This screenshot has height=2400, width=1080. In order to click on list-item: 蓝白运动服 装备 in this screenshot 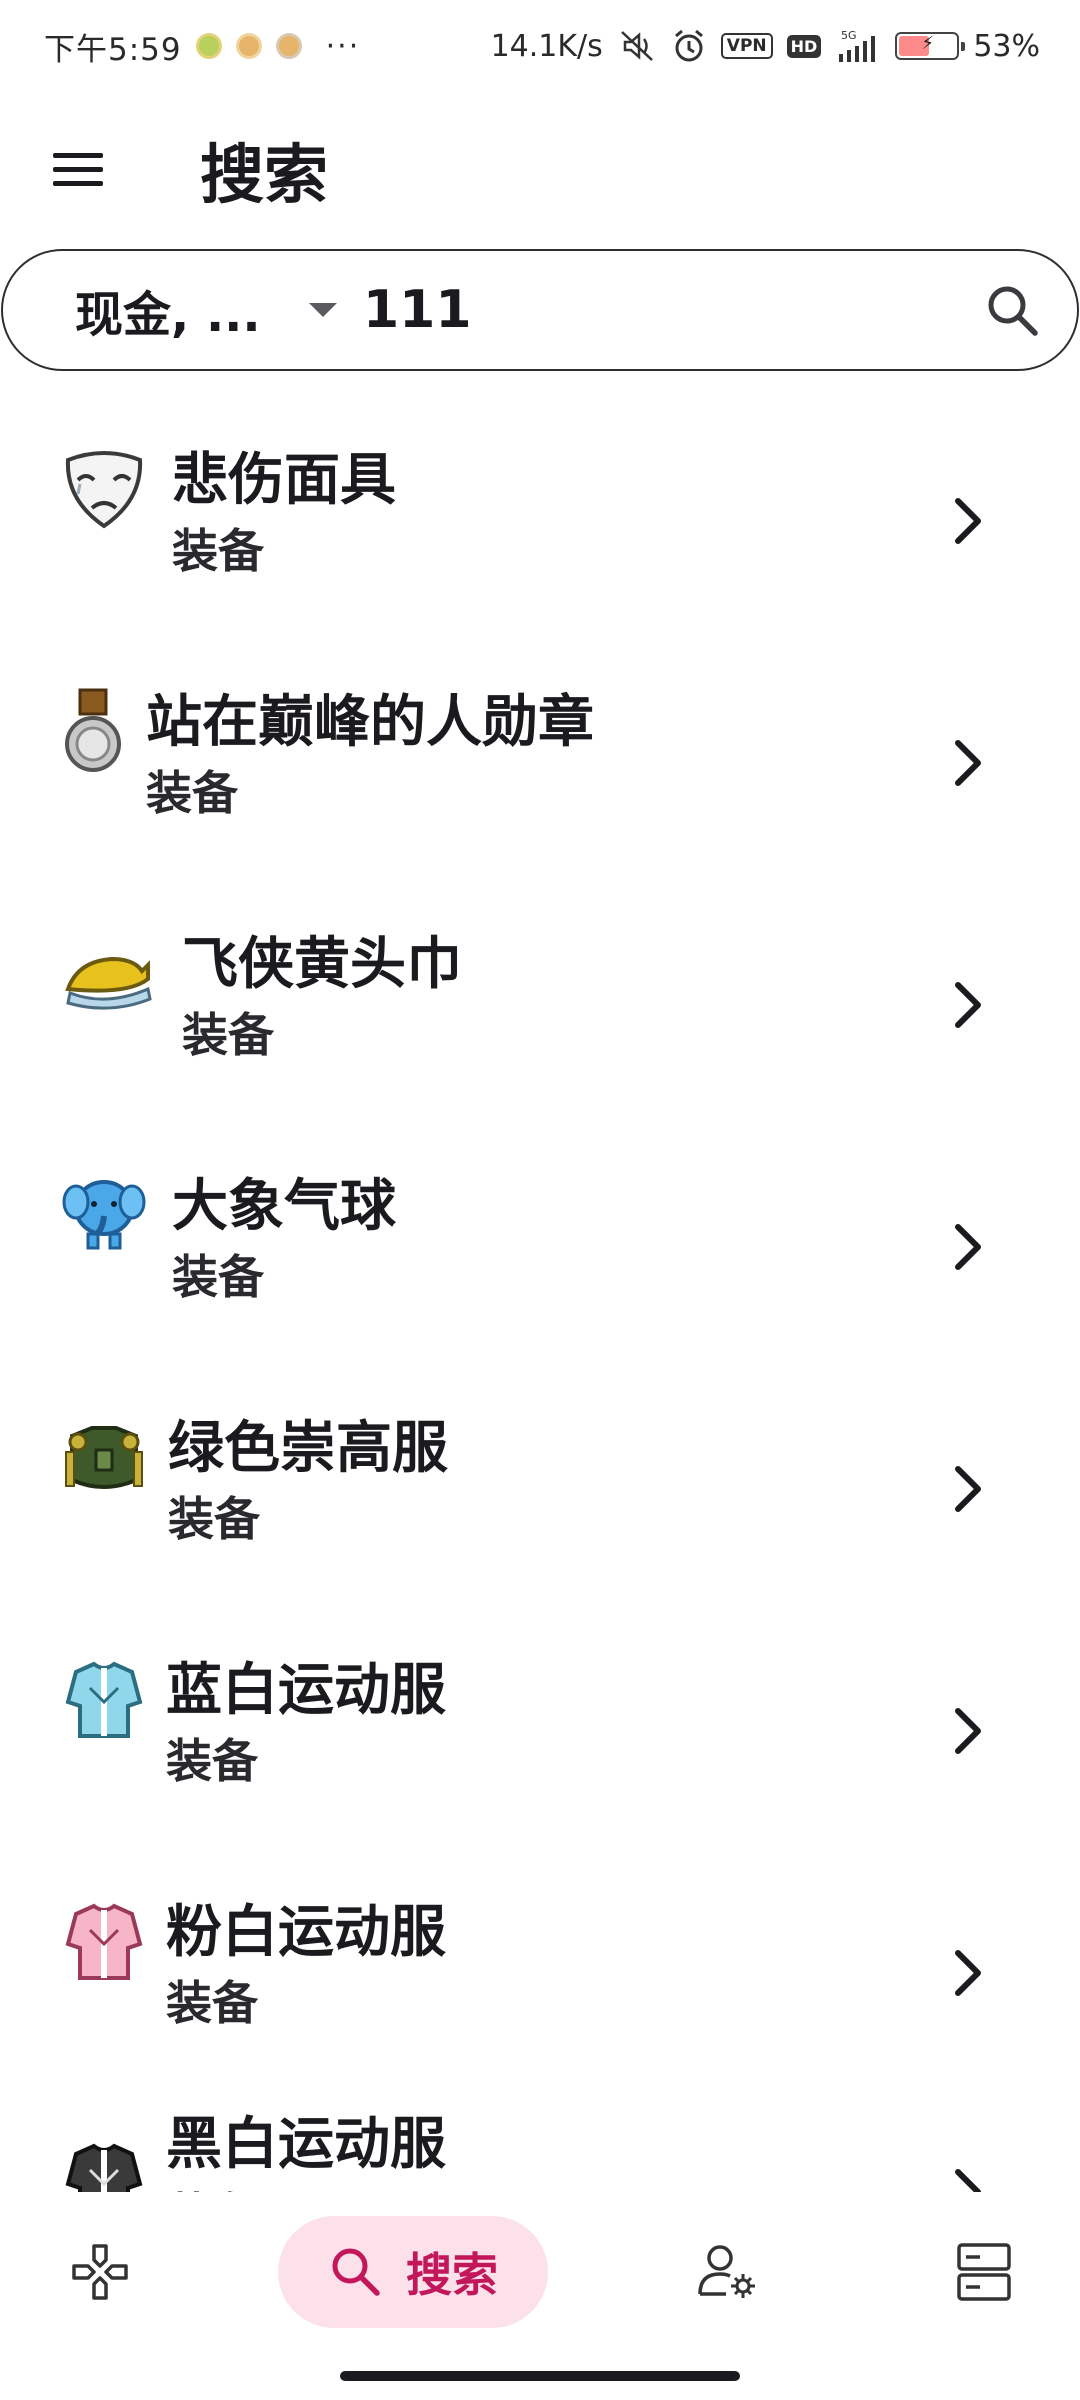, I will do `click(540, 1731)`.